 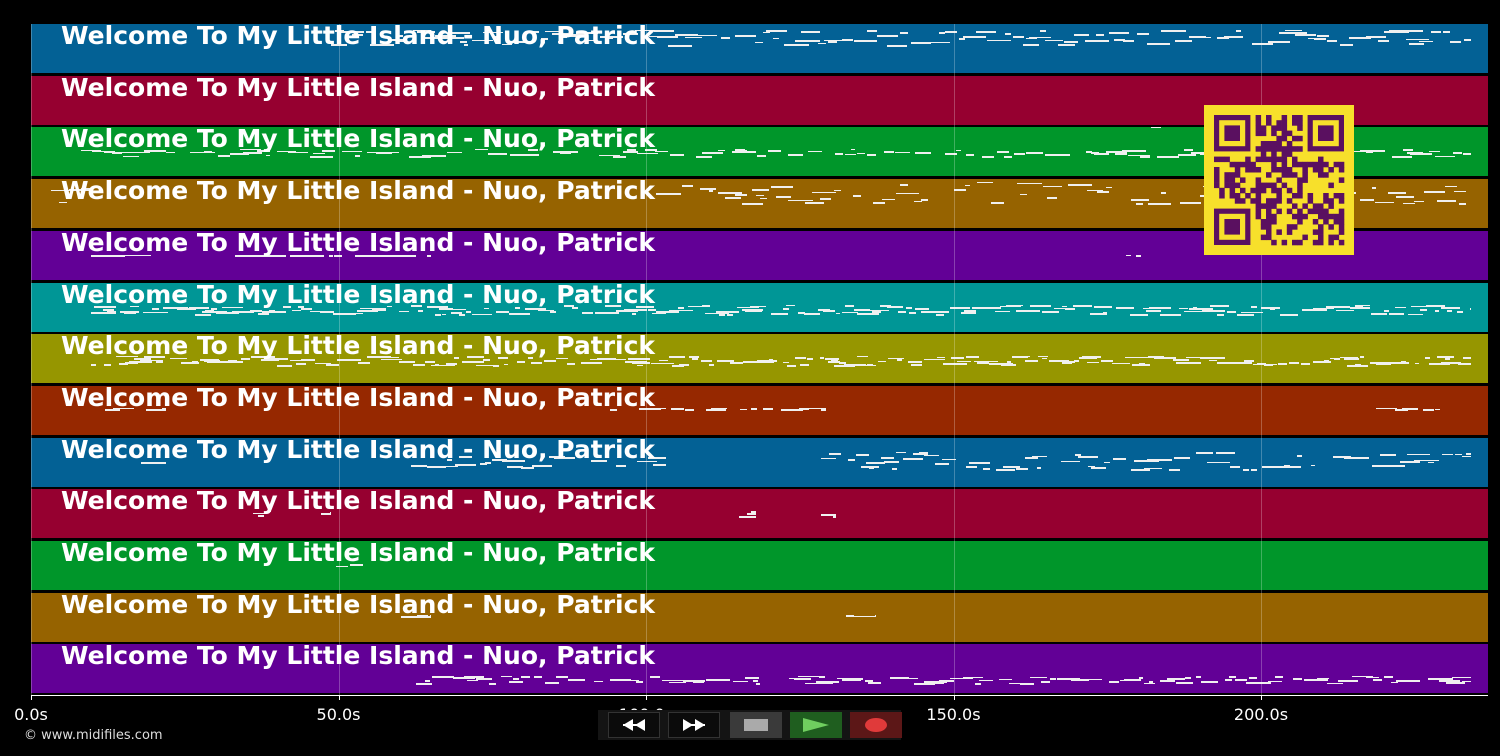 I want to click on rewind-button, so click(x=634, y=725).